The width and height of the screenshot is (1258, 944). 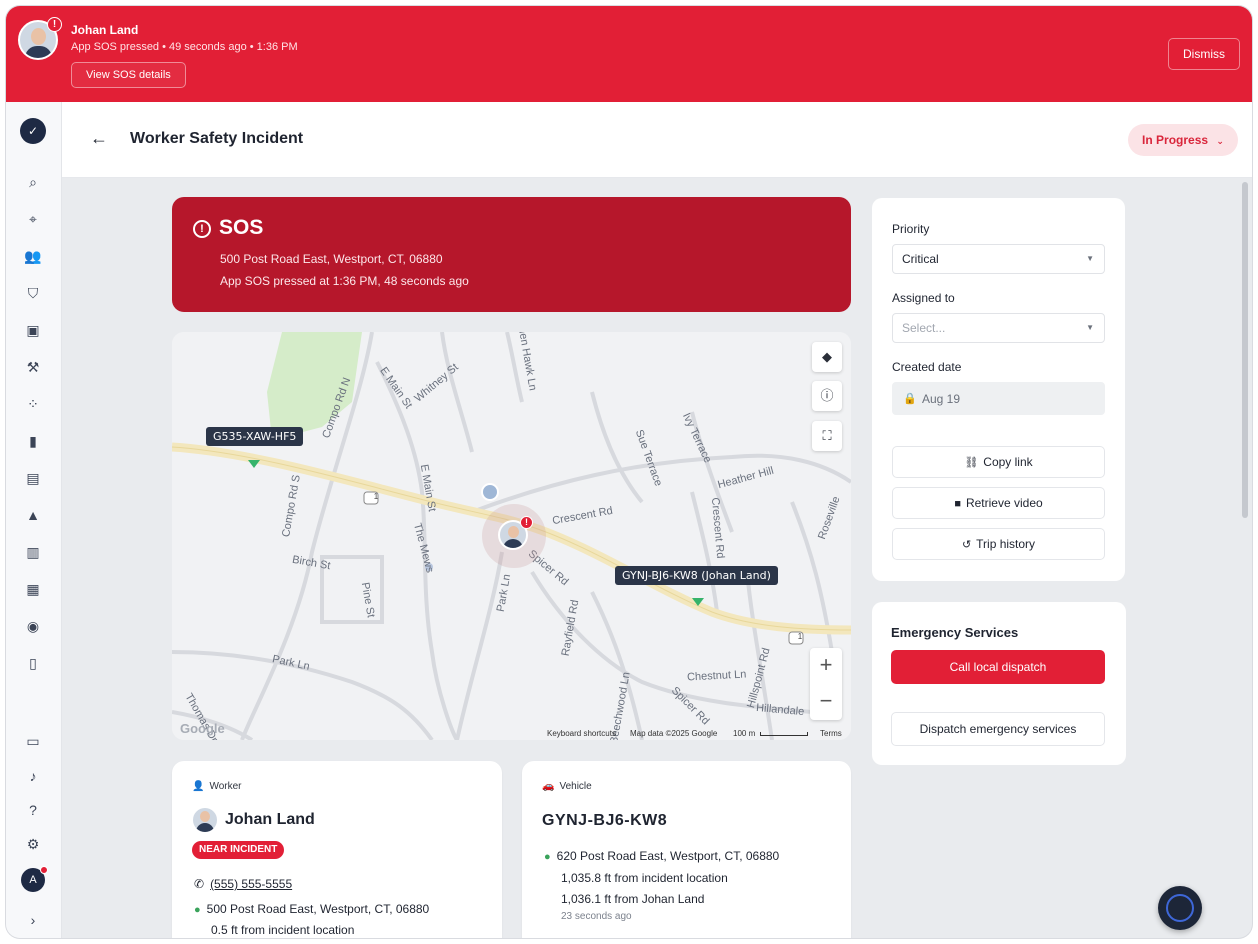 What do you see at coordinates (255, 436) in the screenshot?
I see `vehicle-tag: G535-XAW-HF5` at bounding box center [255, 436].